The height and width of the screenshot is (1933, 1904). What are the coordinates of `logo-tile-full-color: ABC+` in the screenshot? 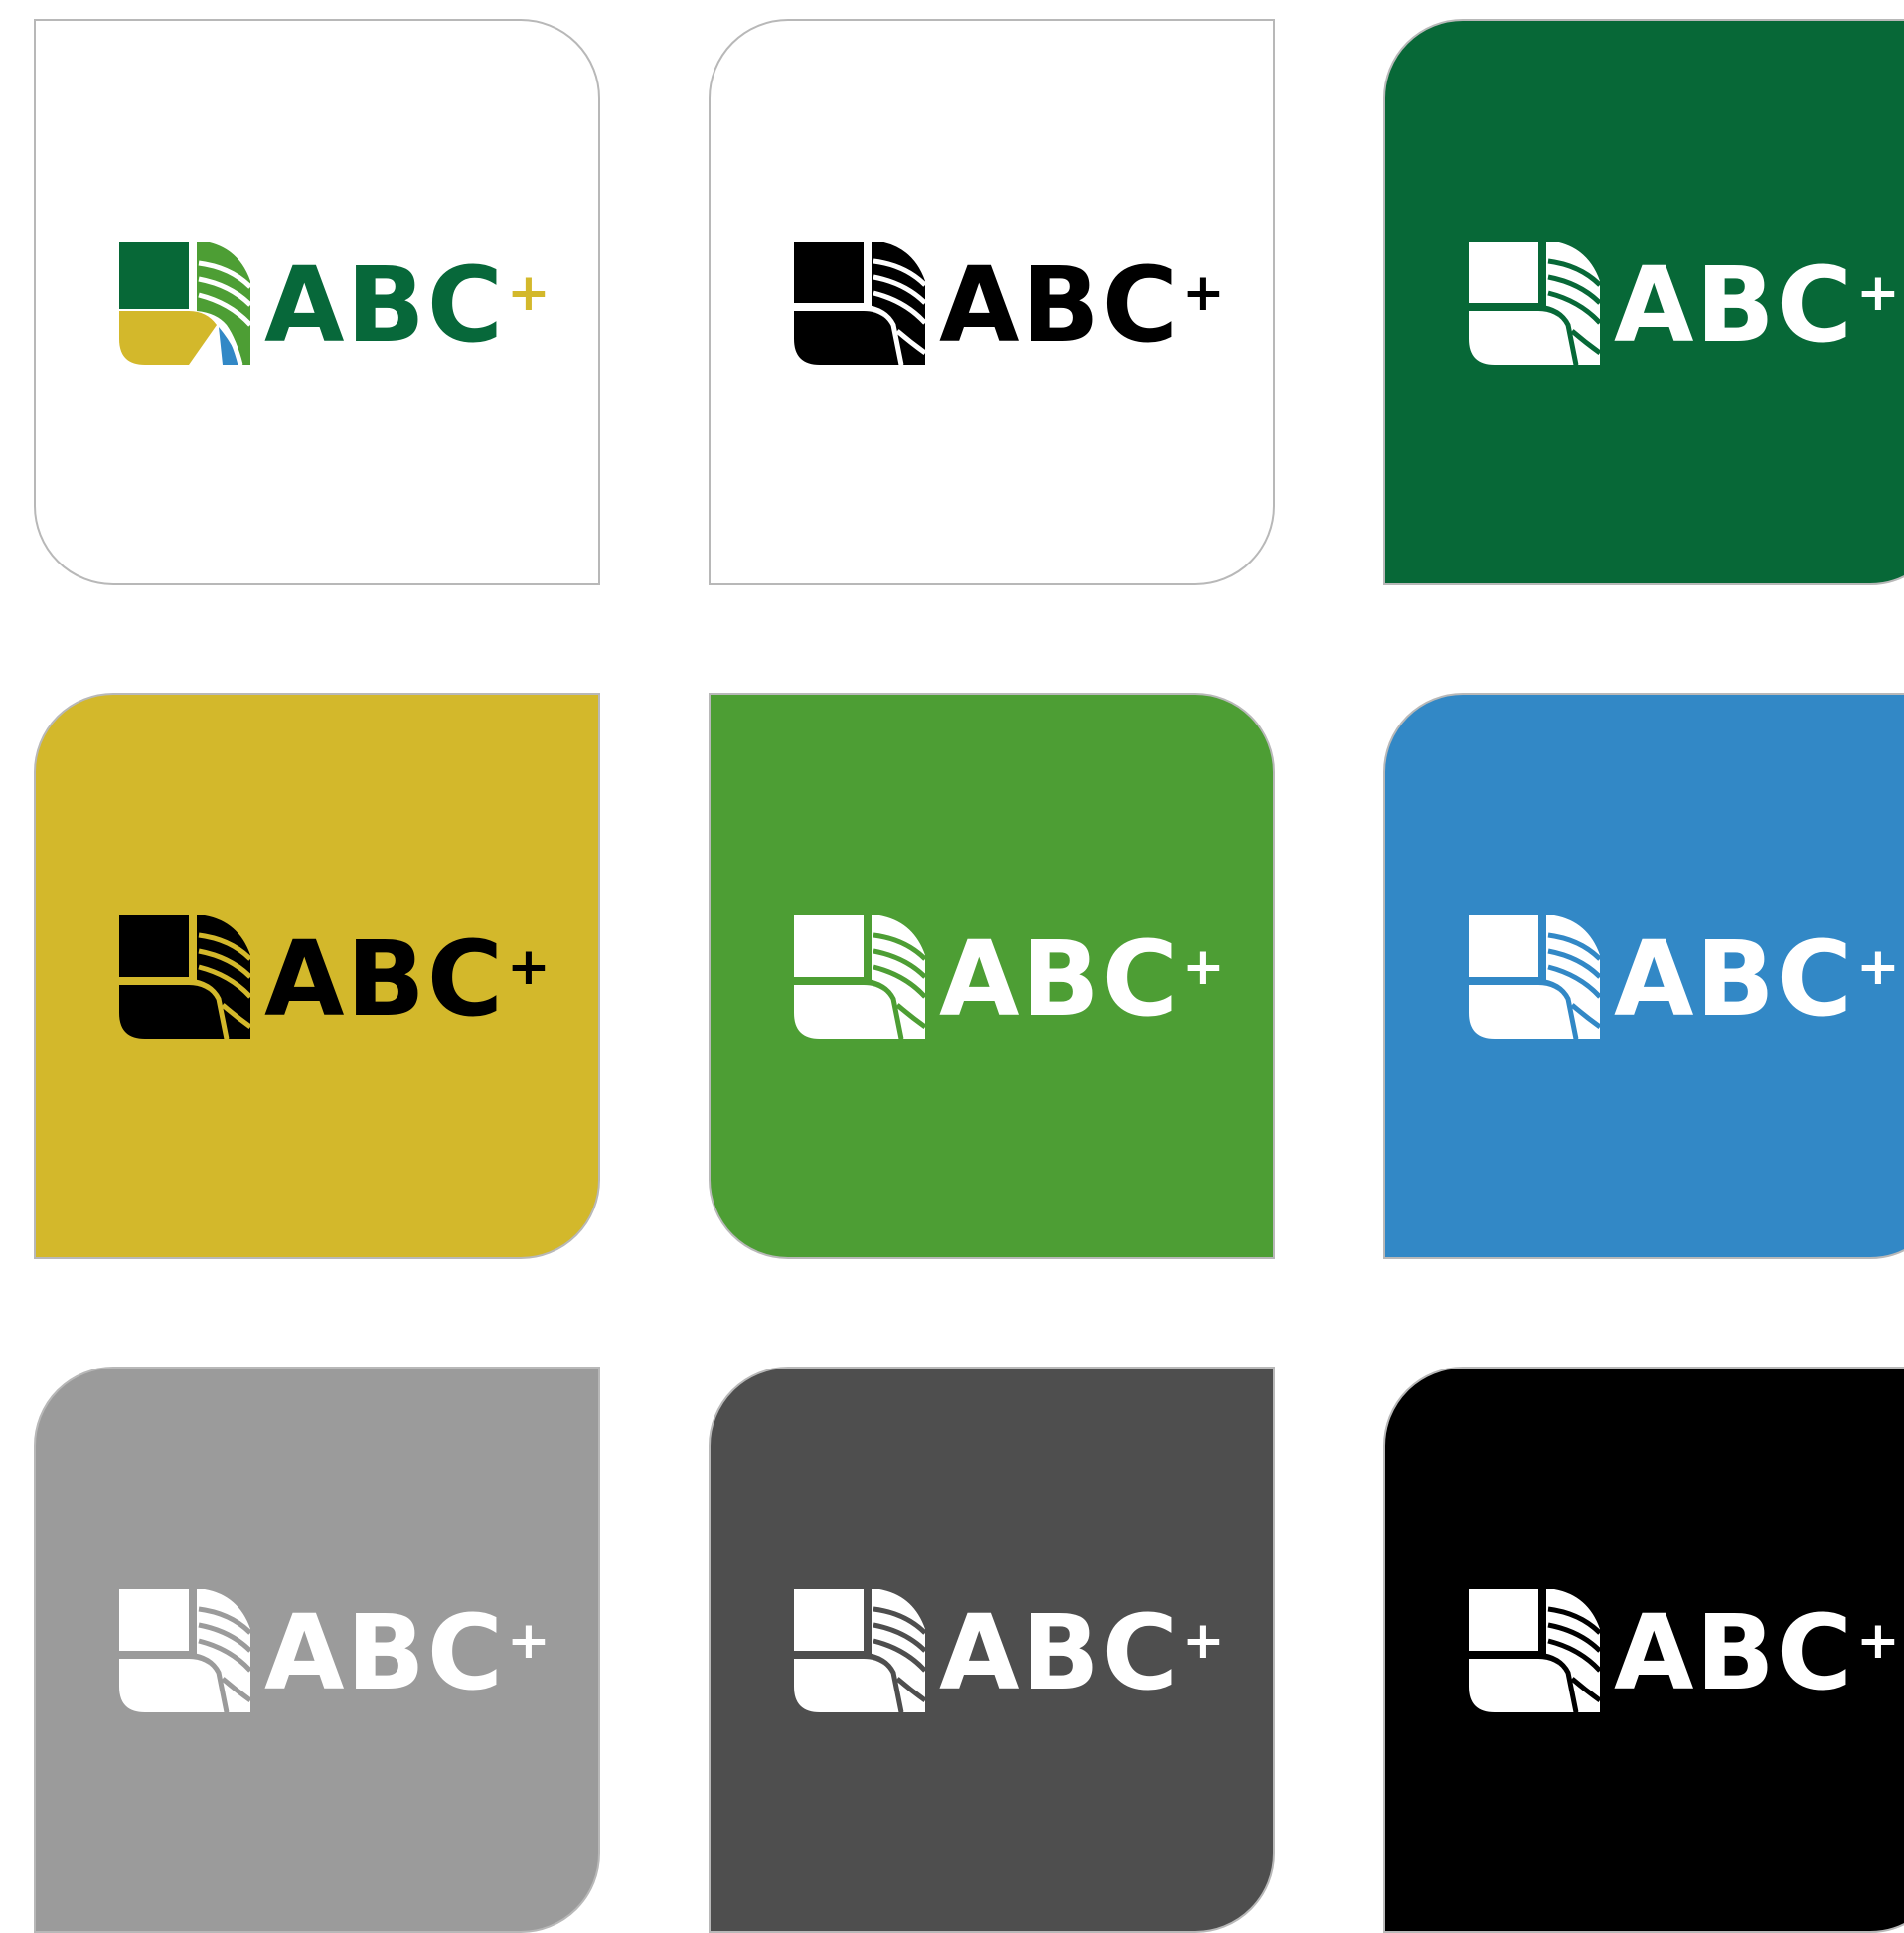 It's located at (317, 302).